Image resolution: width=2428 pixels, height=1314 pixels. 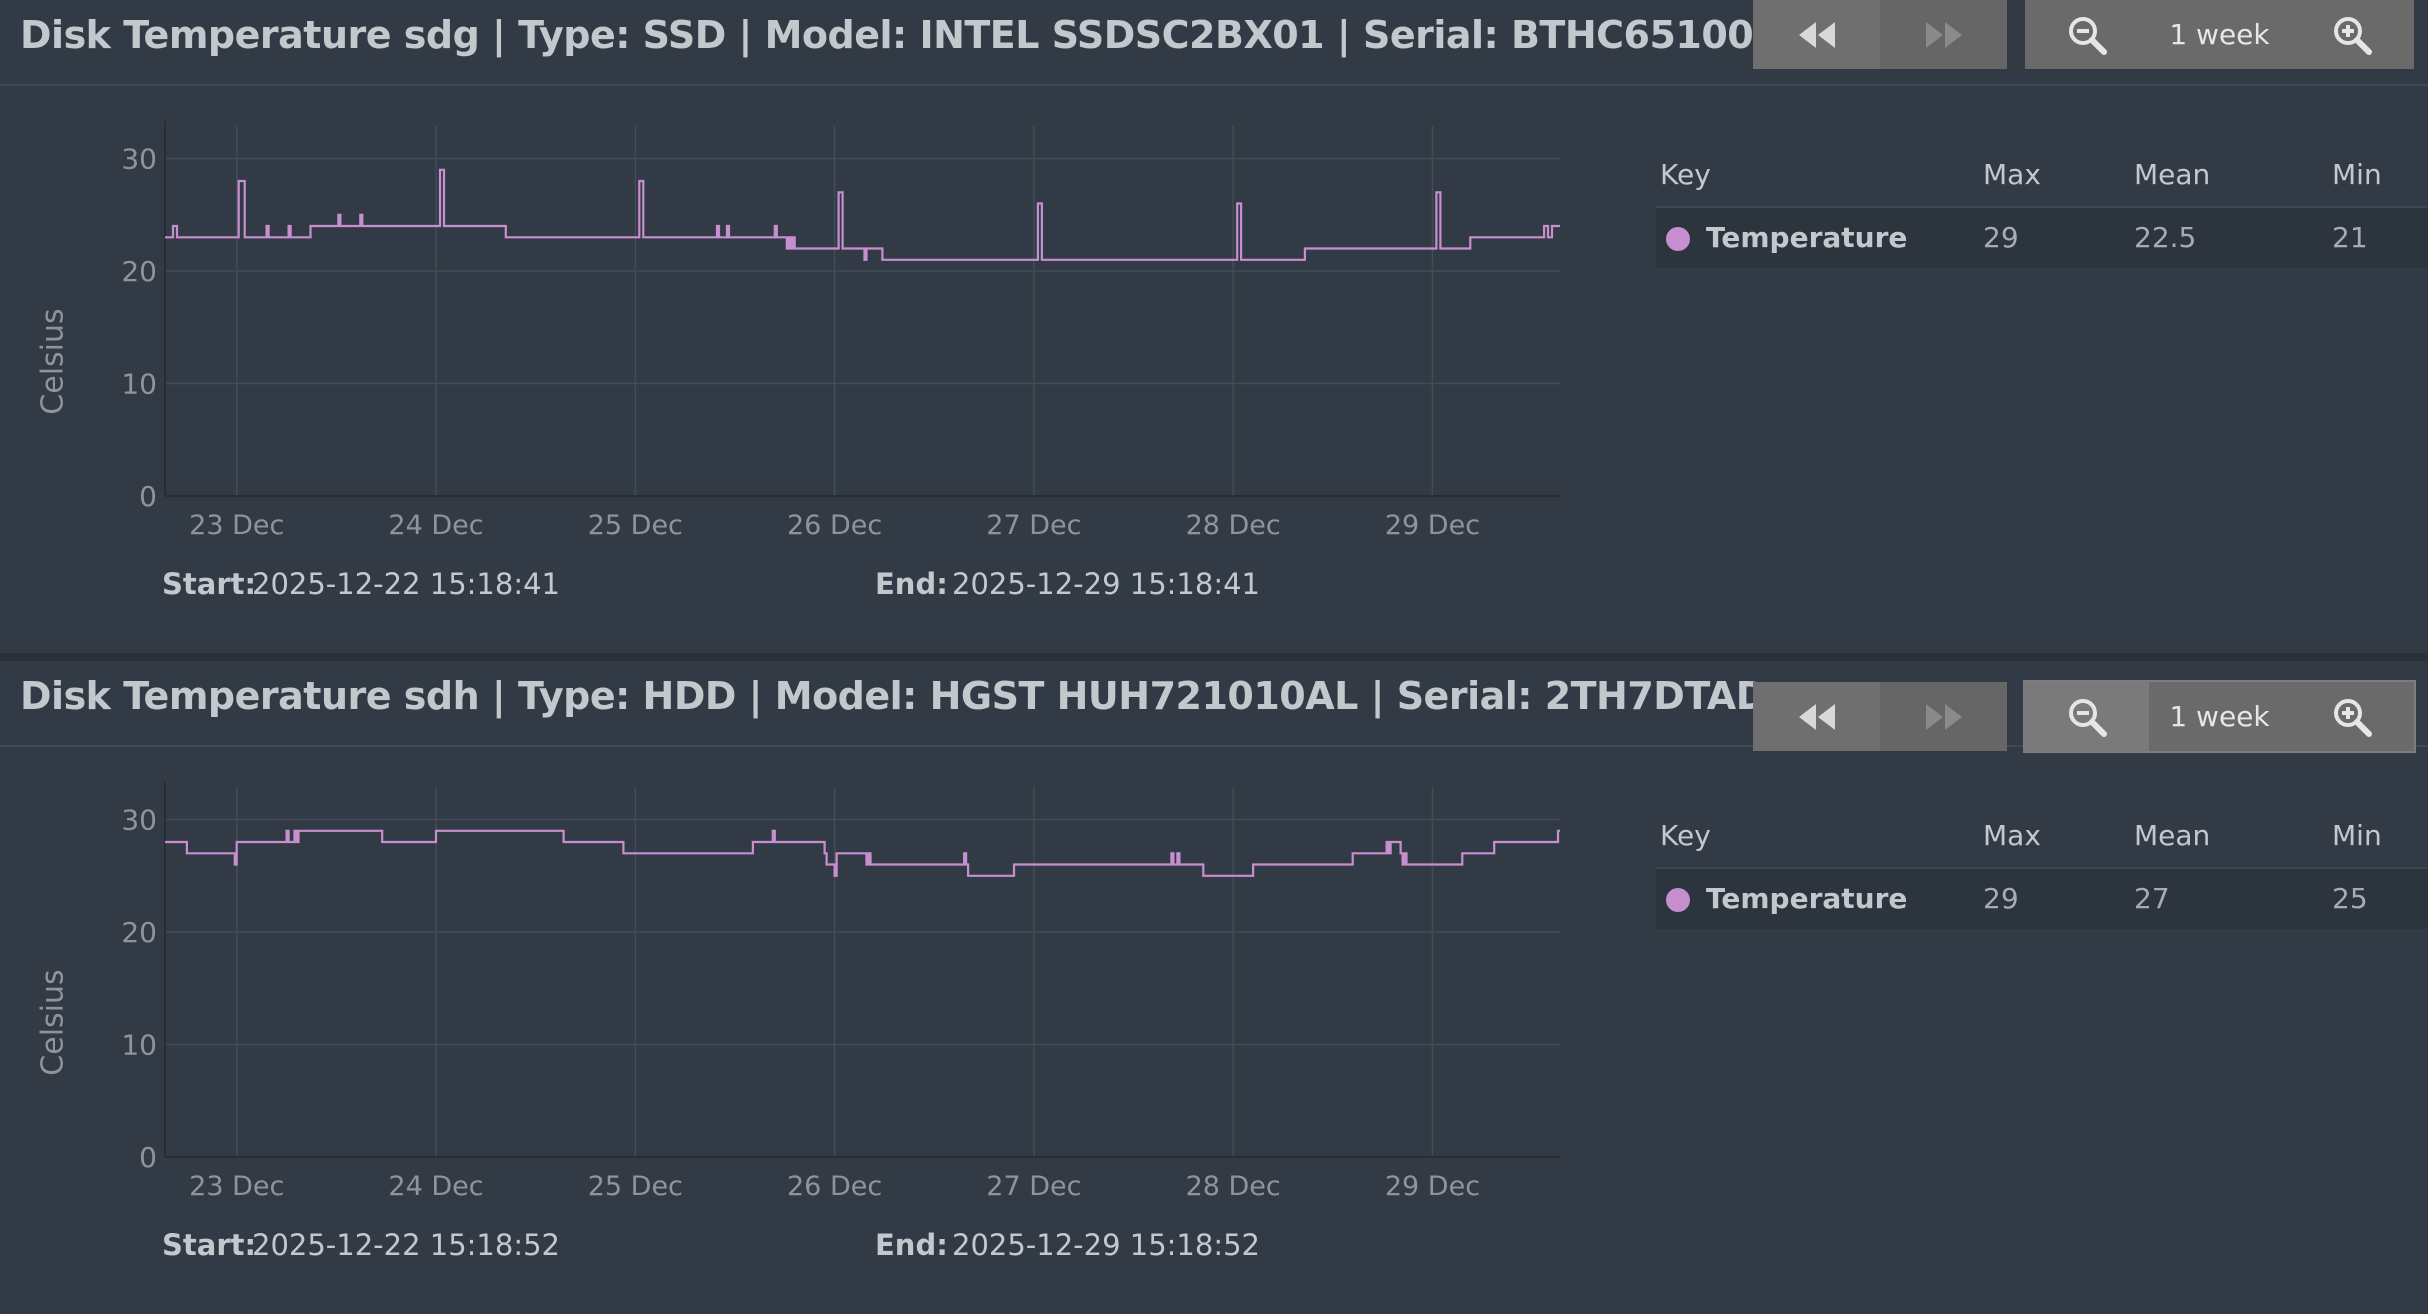 What do you see at coordinates (2042, 898) in the screenshot?
I see `legend-row: Temperature 29 27 25` at bounding box center [2042, 898].